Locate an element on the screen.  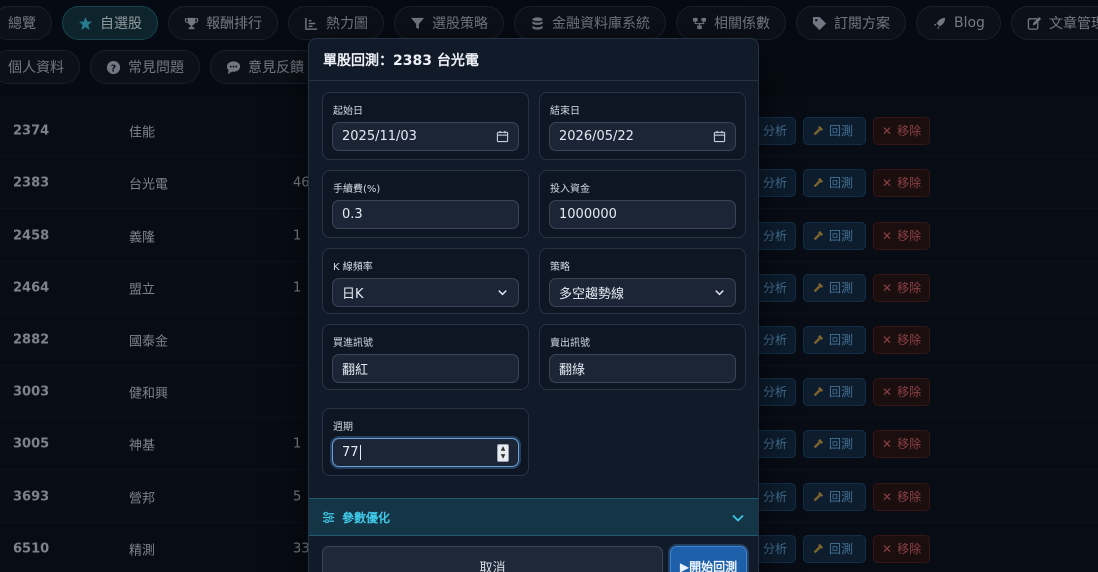
capital-group: 投入資金 1000000 is located at coordinates (642, 204).